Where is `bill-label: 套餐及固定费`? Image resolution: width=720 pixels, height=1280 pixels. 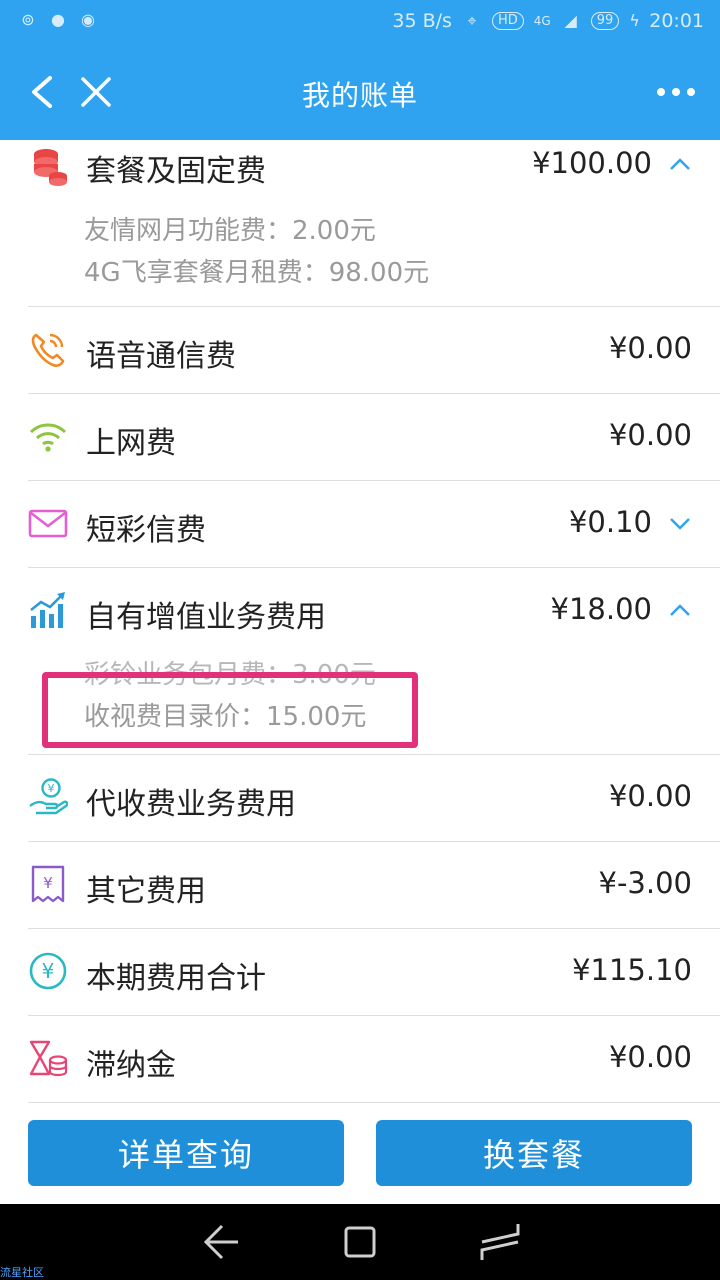
bill-label: 套餐及固定费 is located at coordinates (176, 171).